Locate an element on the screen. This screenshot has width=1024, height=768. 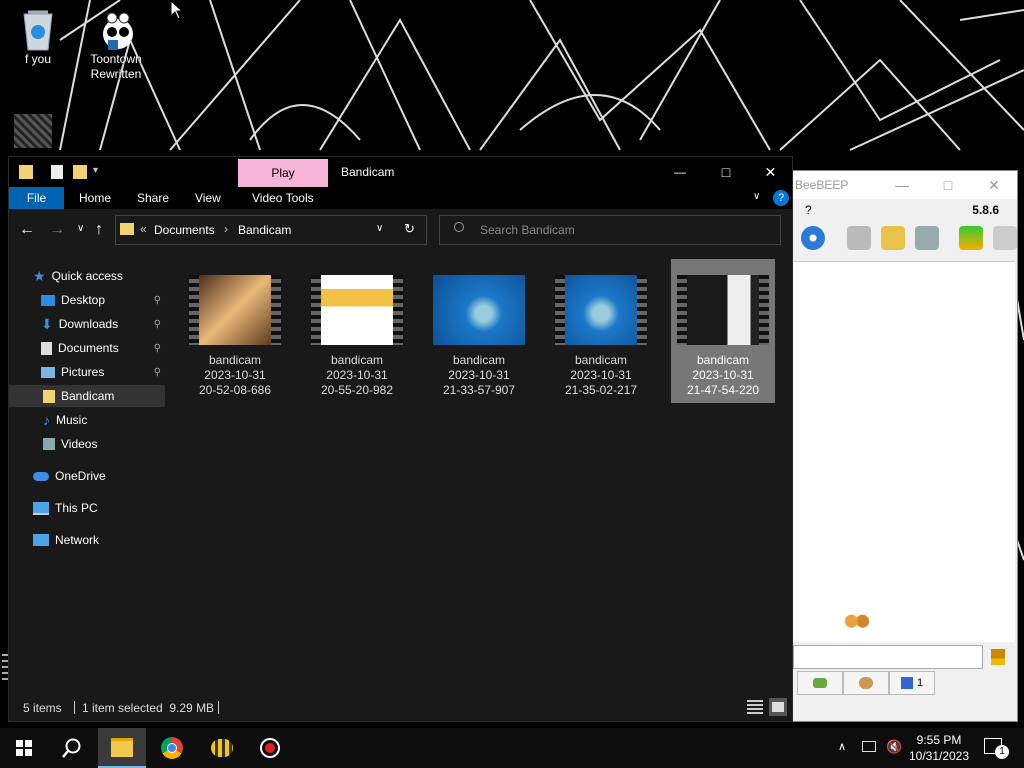
expand-ribbon-icon: ∨ is located at coordinates (756, 196).